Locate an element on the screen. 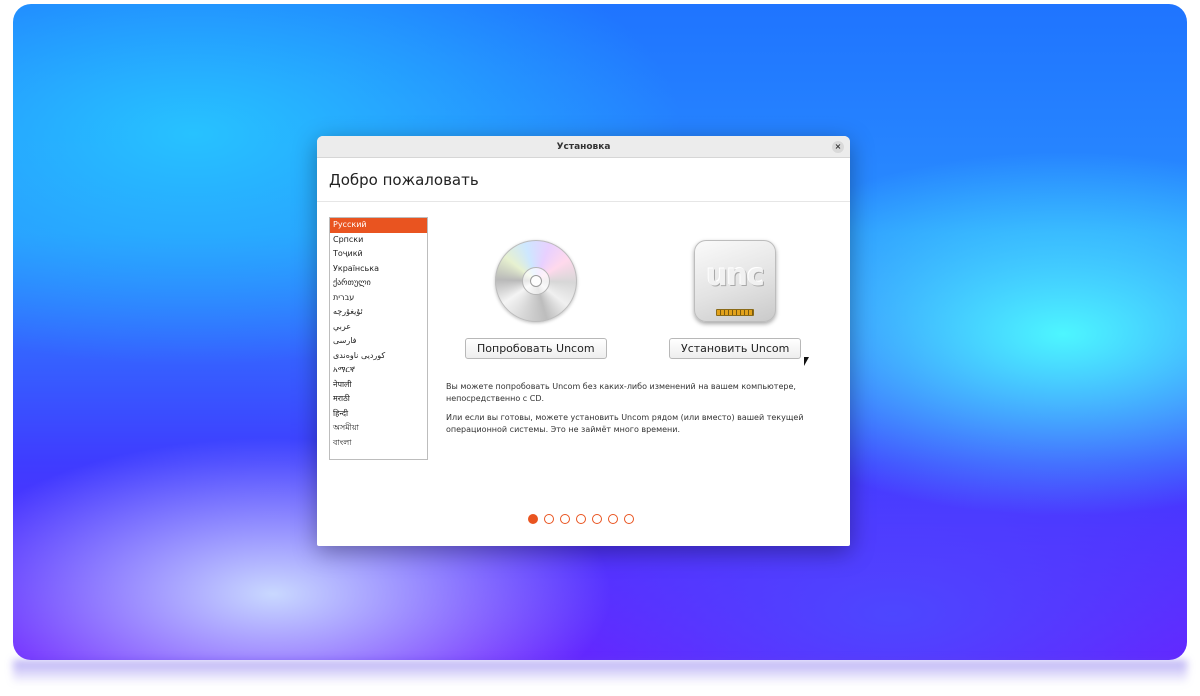 Image resolution: width=1200 pixels, height=696 pixels. language-item: বাংলা is located at coordinates (378, 443).